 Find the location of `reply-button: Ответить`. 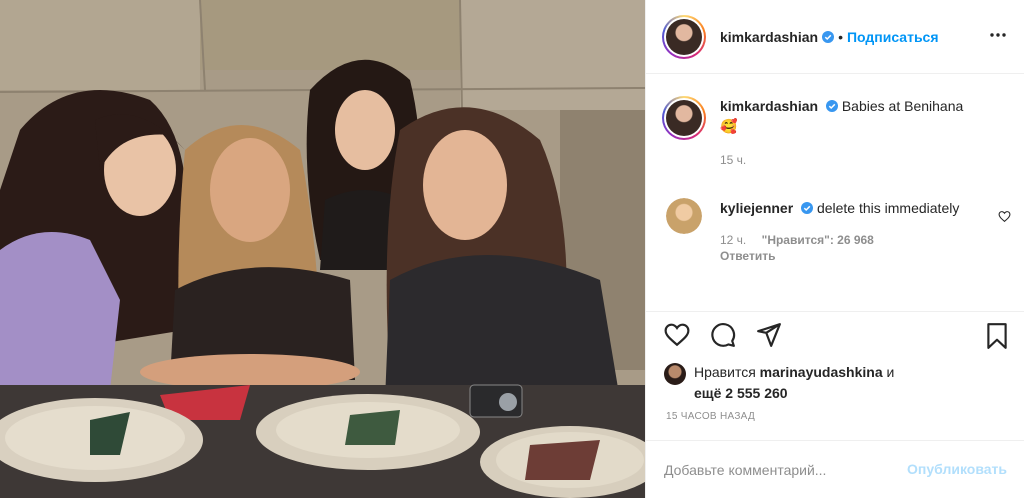

reply-button: Ответить is located at coordinates (747, 256).